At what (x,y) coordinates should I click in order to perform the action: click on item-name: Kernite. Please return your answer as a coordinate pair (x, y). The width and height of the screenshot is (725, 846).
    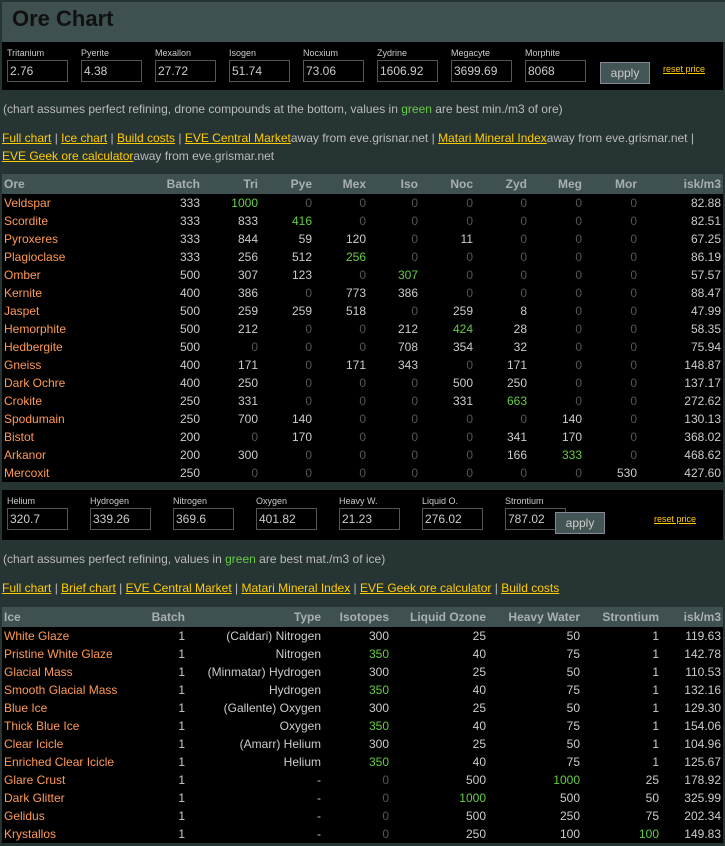
    Looking at the image, I should click on (23, 293).